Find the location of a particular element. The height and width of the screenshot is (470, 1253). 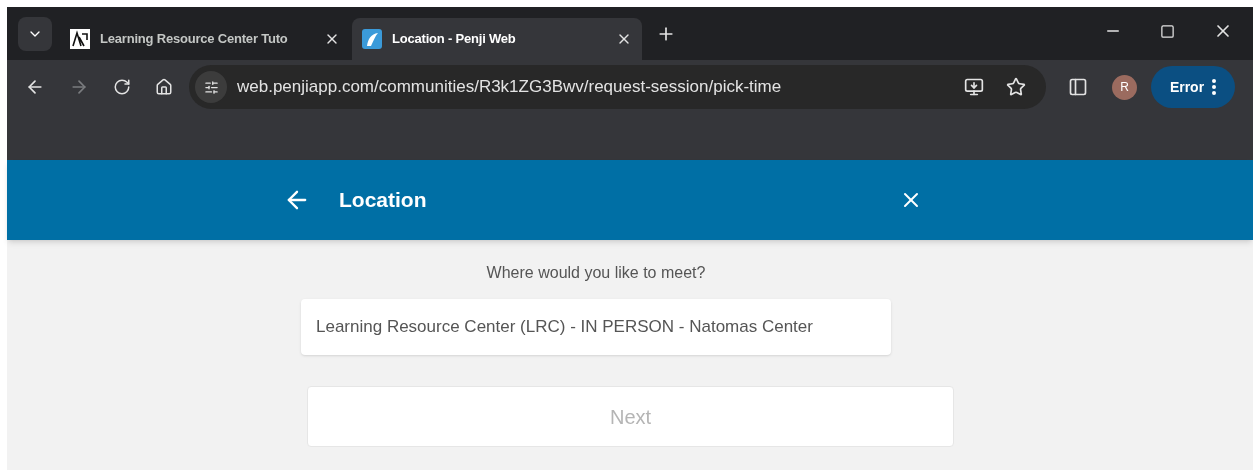

more-icon is located at coordinates (1214, 87).